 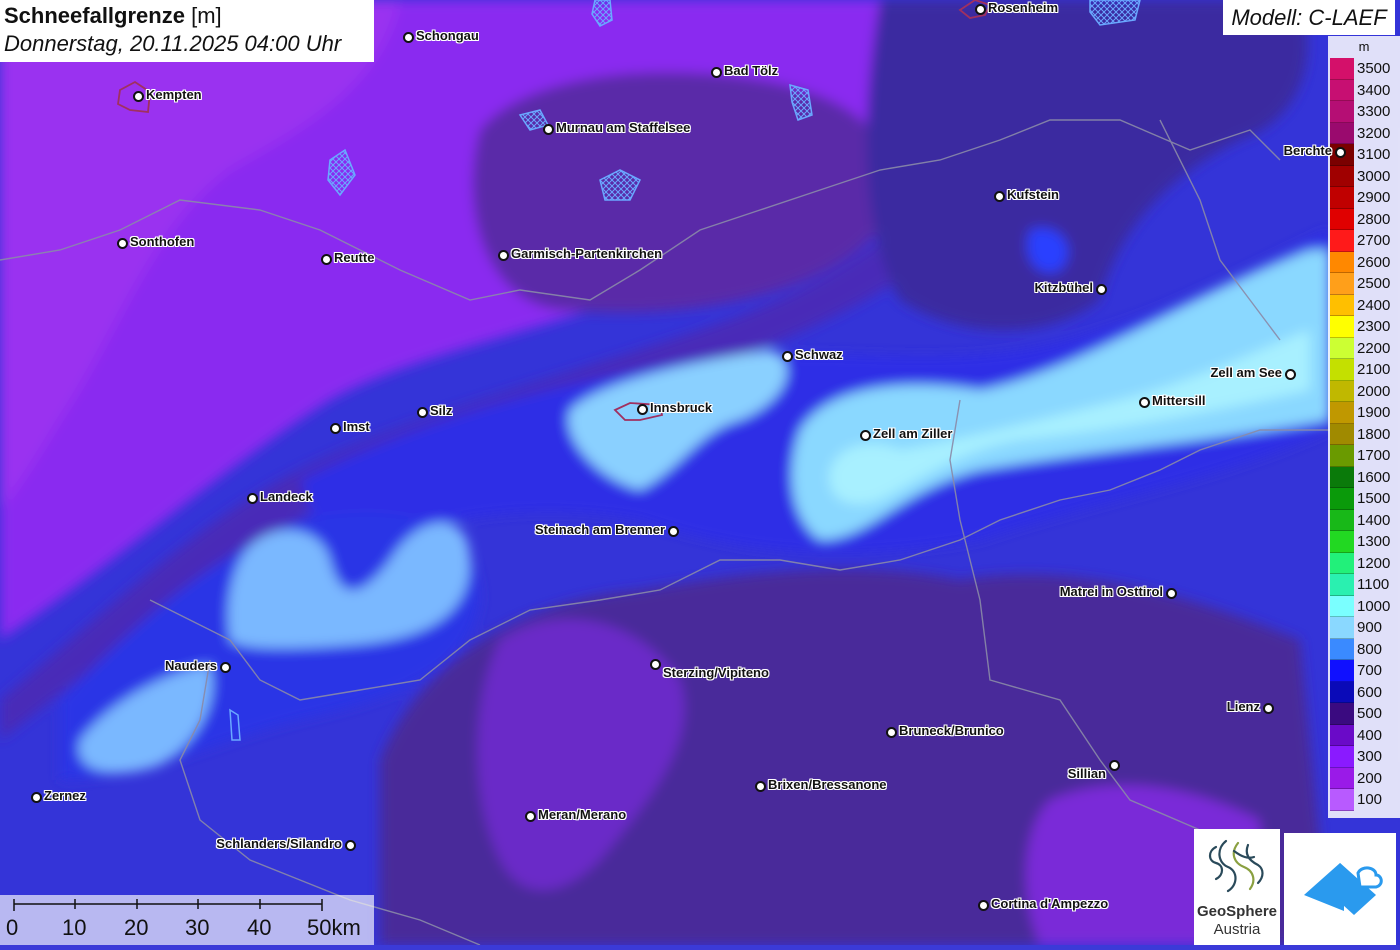 What do you see at coordinates (1370, 627) in the screenshot?
I see `legend-value: 900` at bounding box center [1370, 627].